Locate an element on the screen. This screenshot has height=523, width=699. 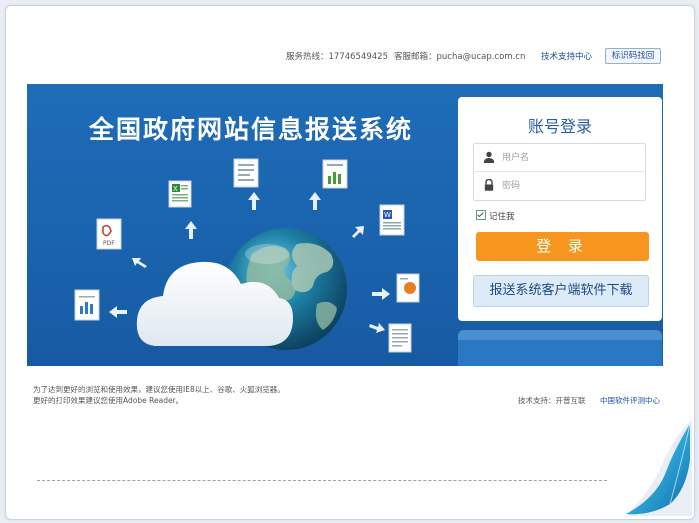
login-title: 账号登录 is located at coordinates (559, 126).